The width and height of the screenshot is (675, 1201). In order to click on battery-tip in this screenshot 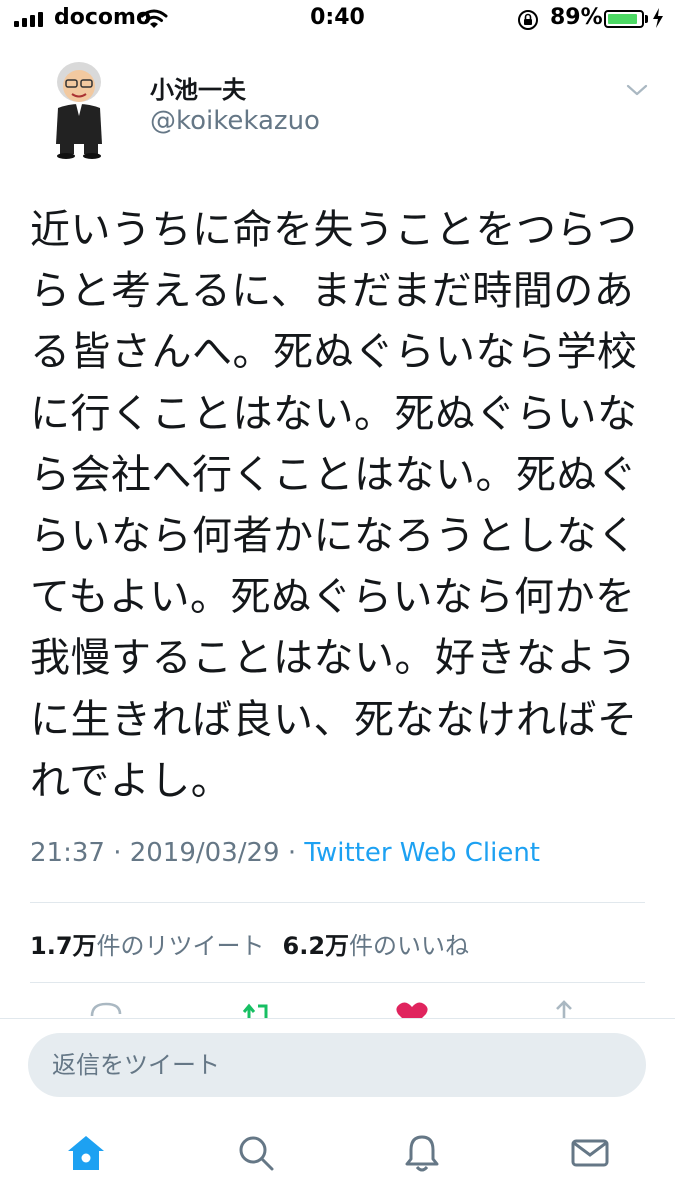, I will do `click(646, 19)`.